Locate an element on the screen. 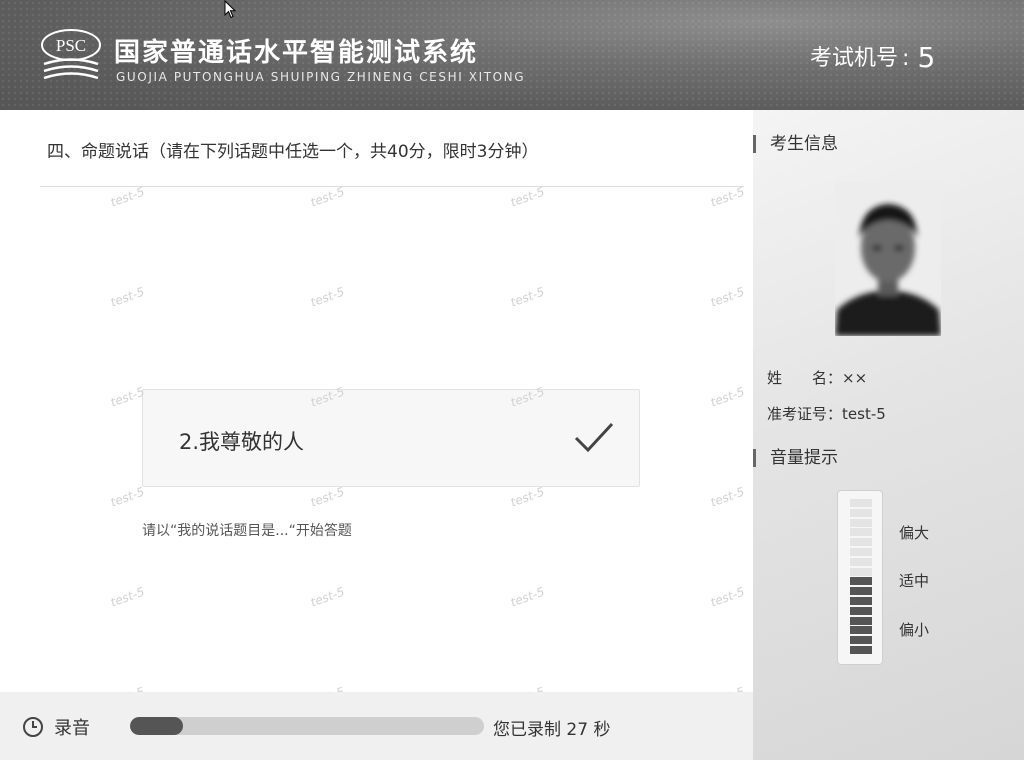  volume-meter is located at coordinates (860, 577).